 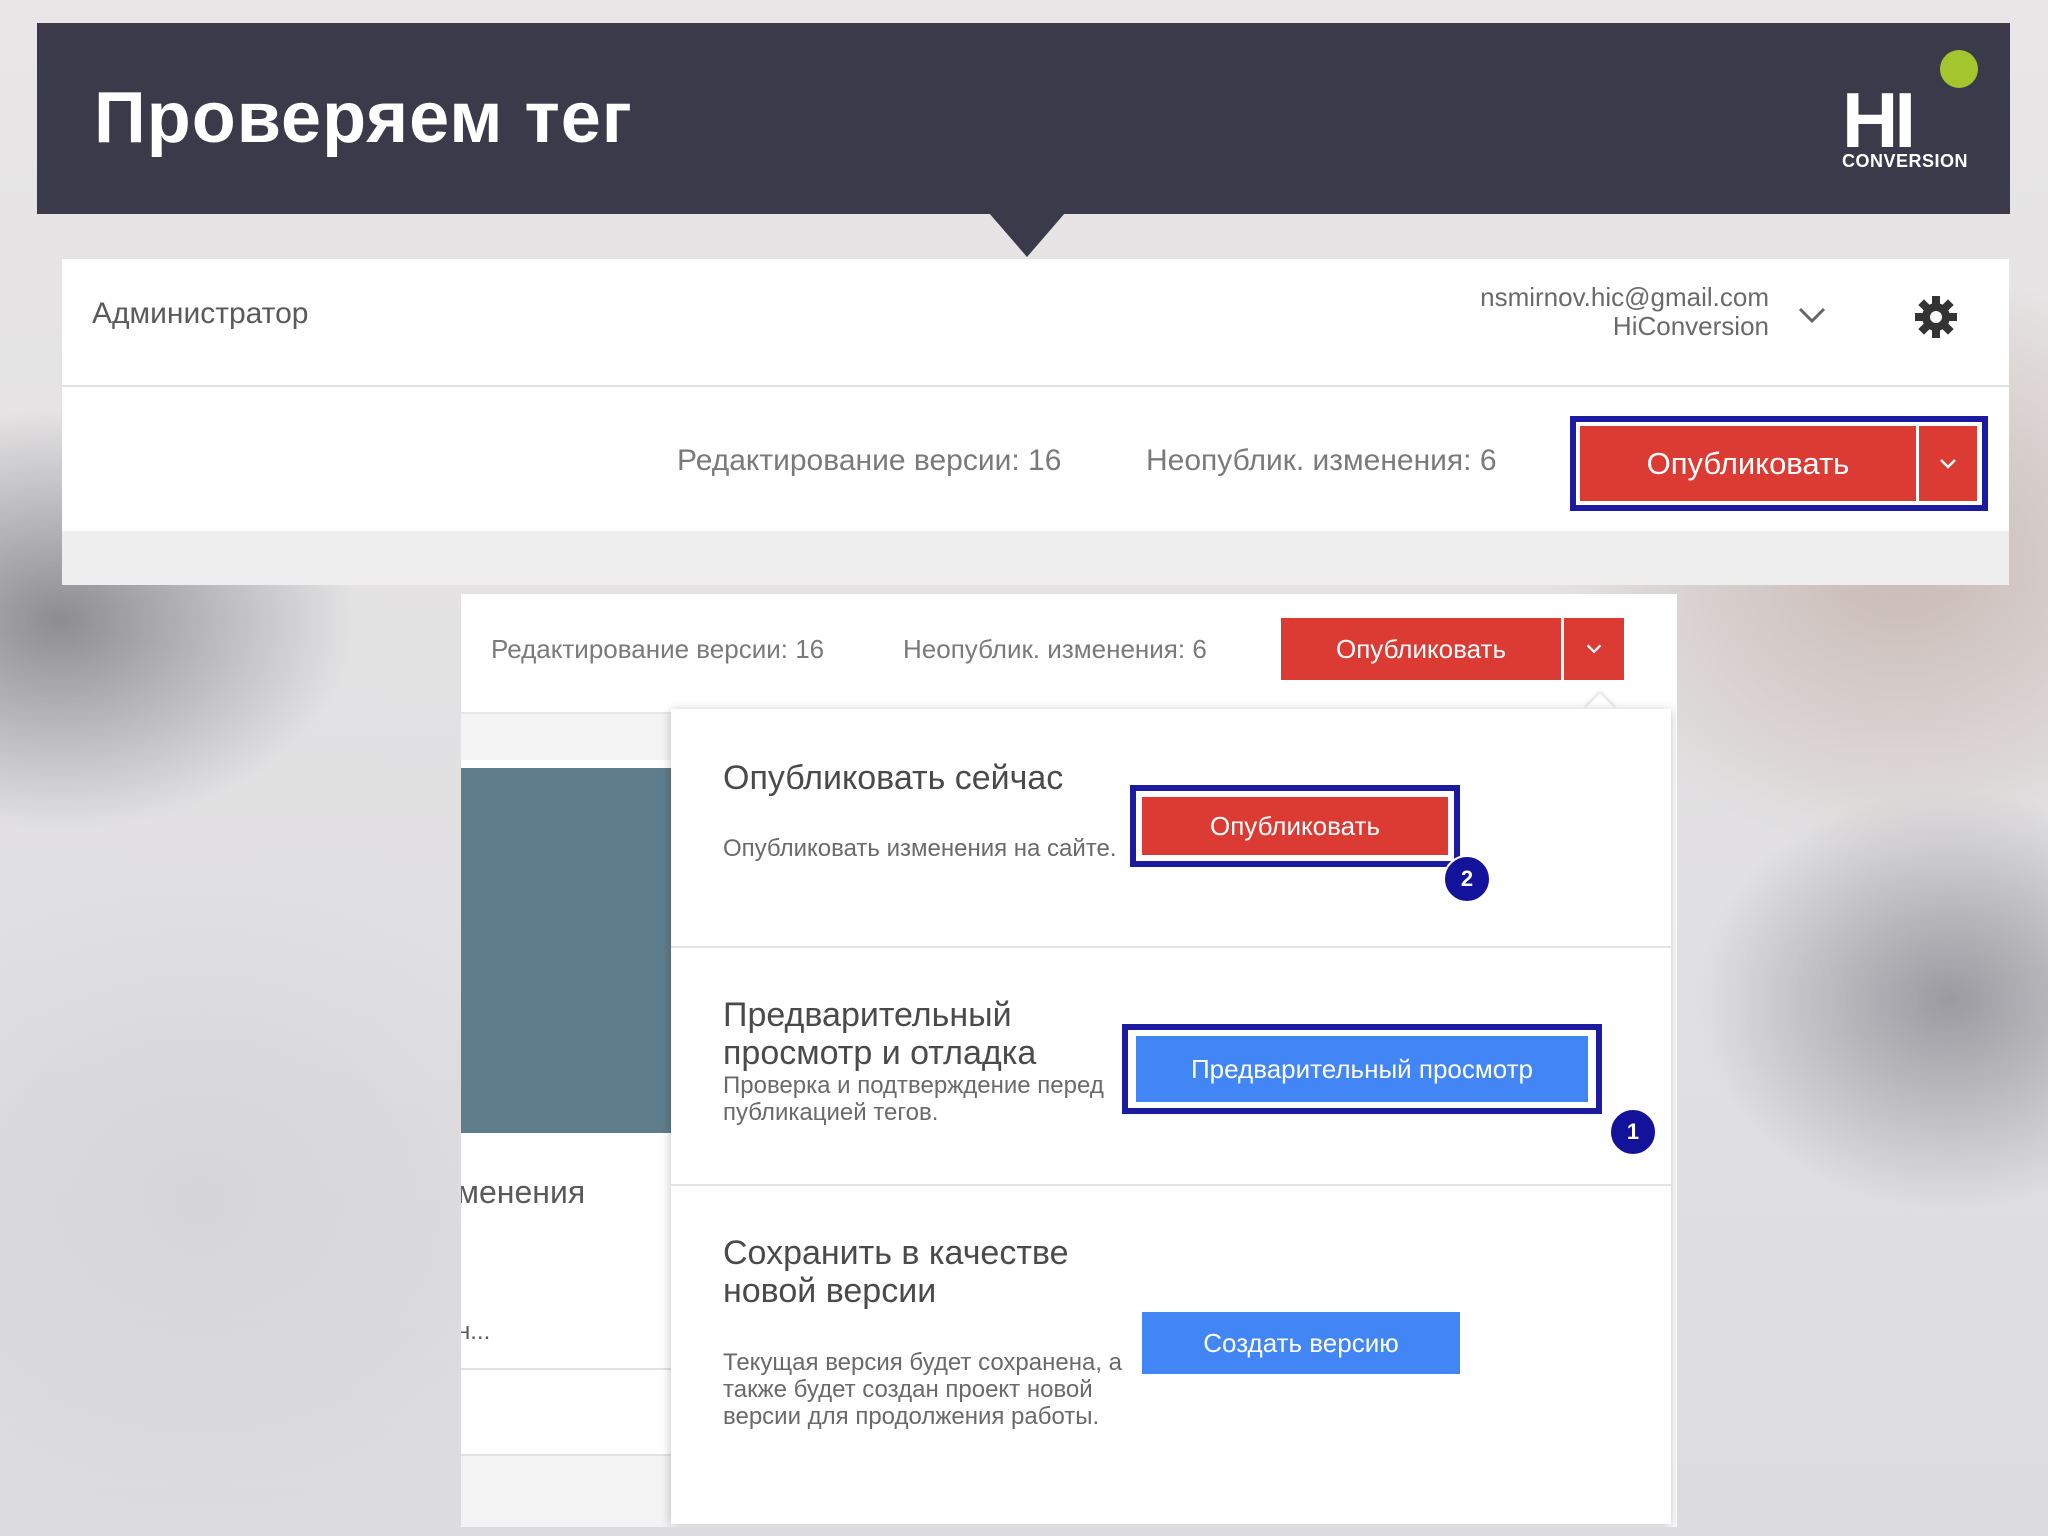 I want to click on content-area-strip, so click(x=1035, y=558).